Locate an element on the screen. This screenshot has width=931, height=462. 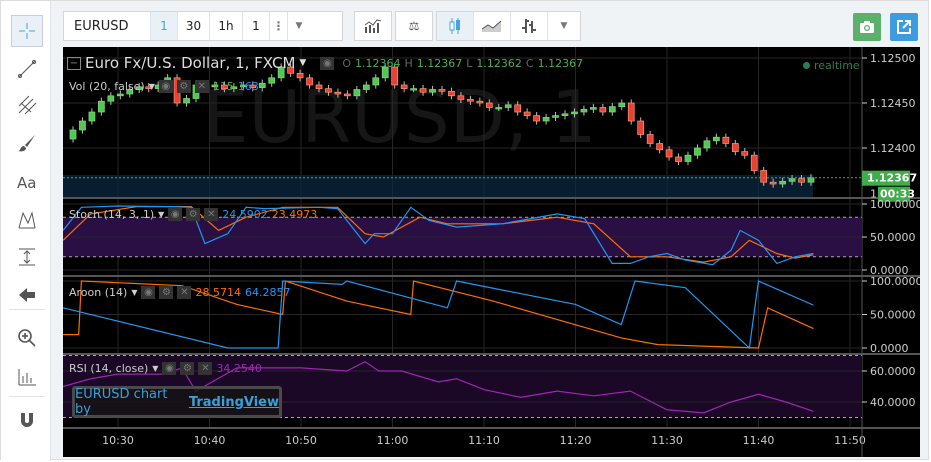
time-tick: 11:00 is located at coordinates (393, 440).